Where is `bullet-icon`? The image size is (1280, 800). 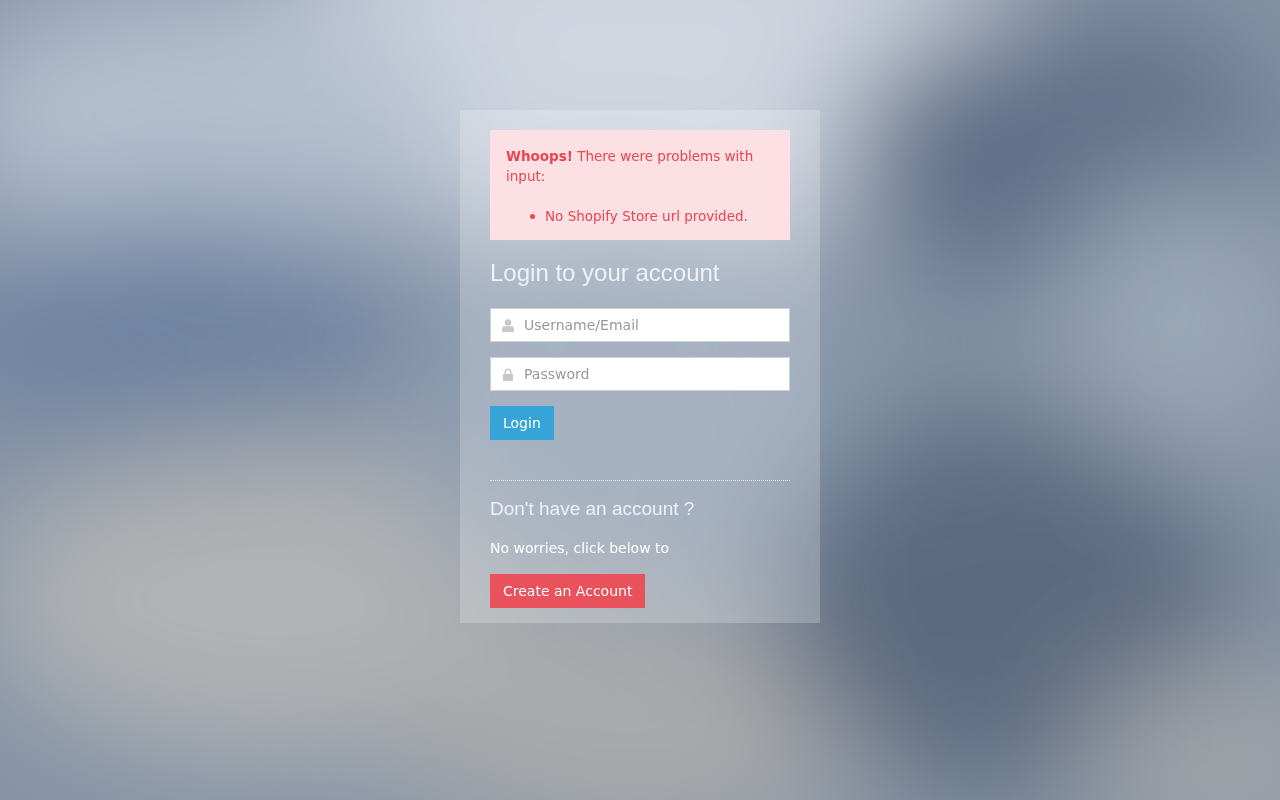 bullet-icon is located at coordinates (532, 216).